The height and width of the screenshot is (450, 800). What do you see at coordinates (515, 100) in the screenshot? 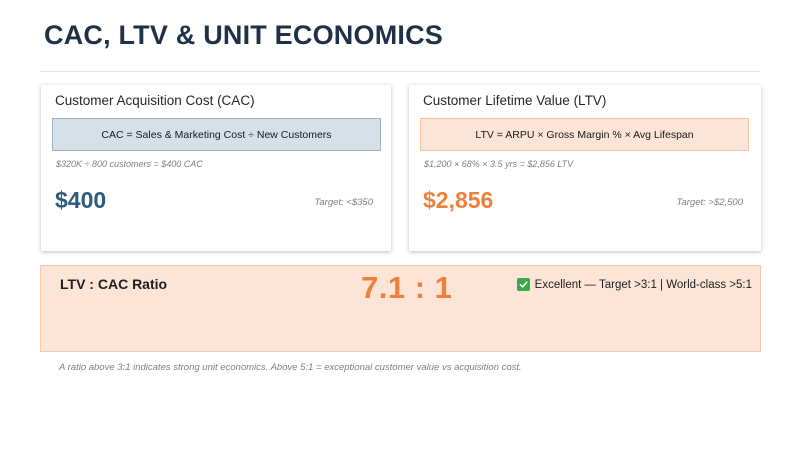
I see `ltv-card-title: Customer Lifetime Value (LTV)` at bounding box center [515, 100].